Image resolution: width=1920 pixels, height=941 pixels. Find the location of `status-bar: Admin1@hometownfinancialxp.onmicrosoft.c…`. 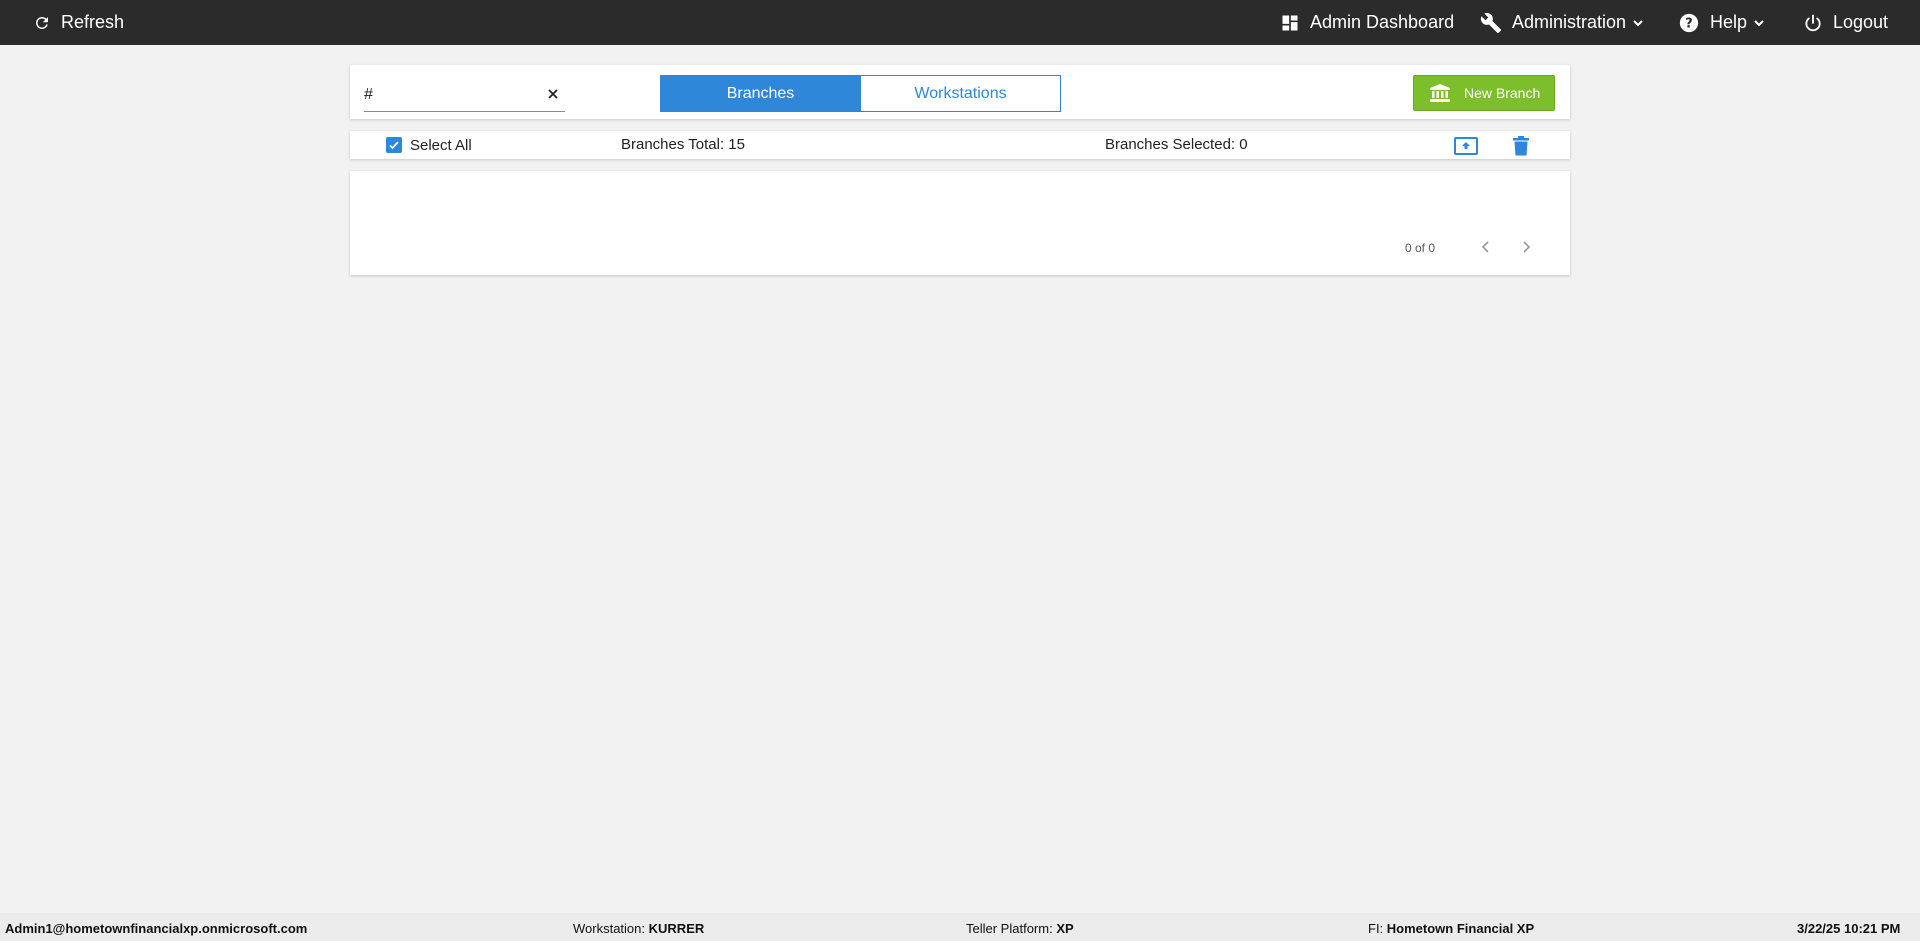

status-bar: Admin1@hometownfinancialxp.onmicrosoft.c… is located at coordinates (960, 927).